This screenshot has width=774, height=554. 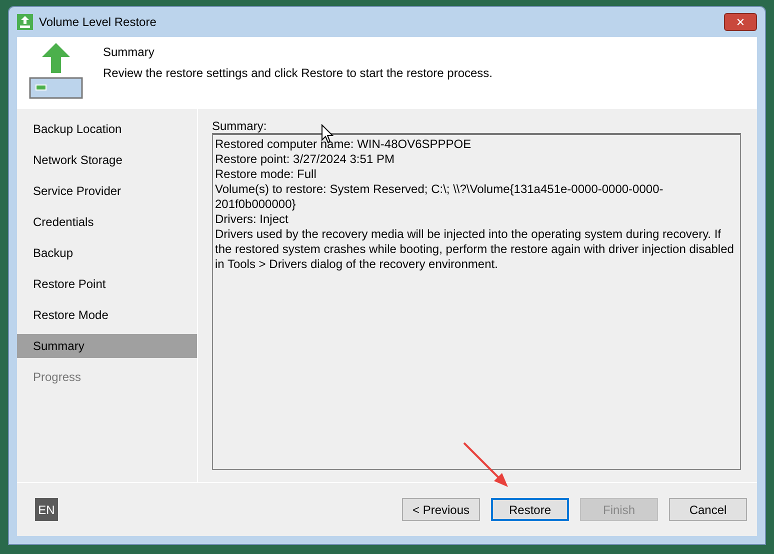 I want to click on restore-icon, so click(x=56, y=71).